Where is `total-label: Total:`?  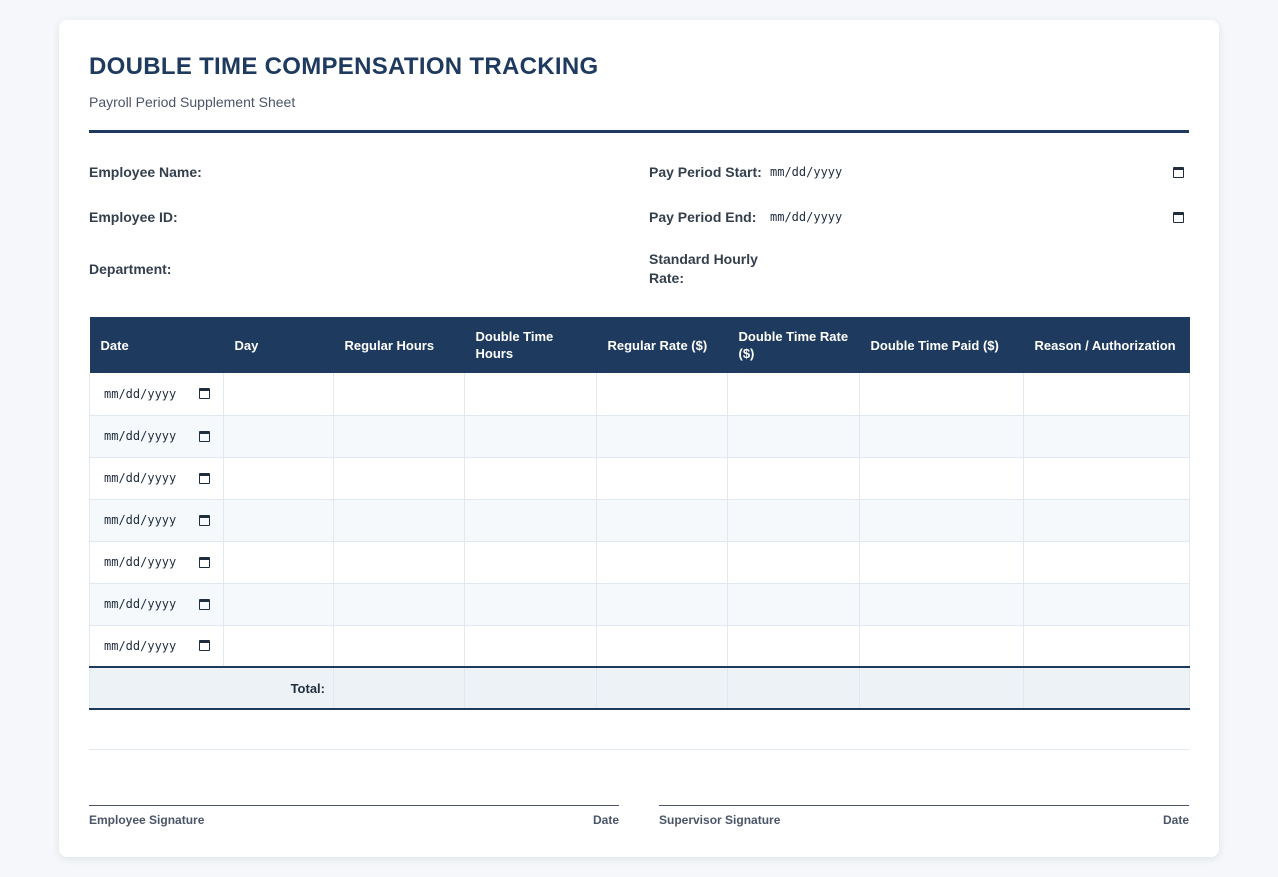
total-label: Total: is located at coordinates (211, 688).